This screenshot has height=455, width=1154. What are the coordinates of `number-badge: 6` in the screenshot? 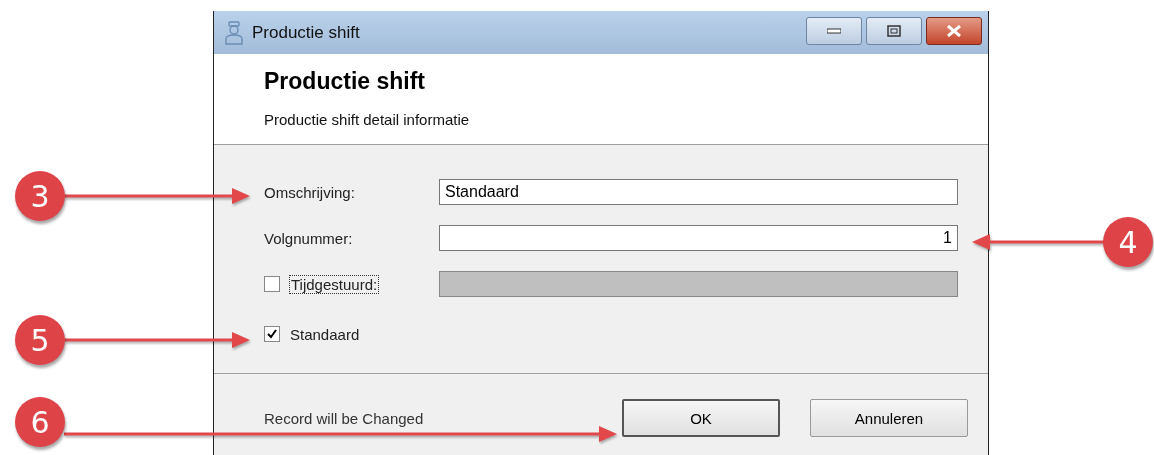 It's located at (40, 422).